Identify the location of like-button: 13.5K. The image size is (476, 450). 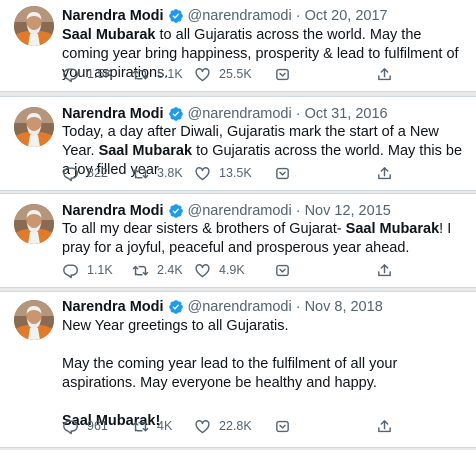
(223, 173).